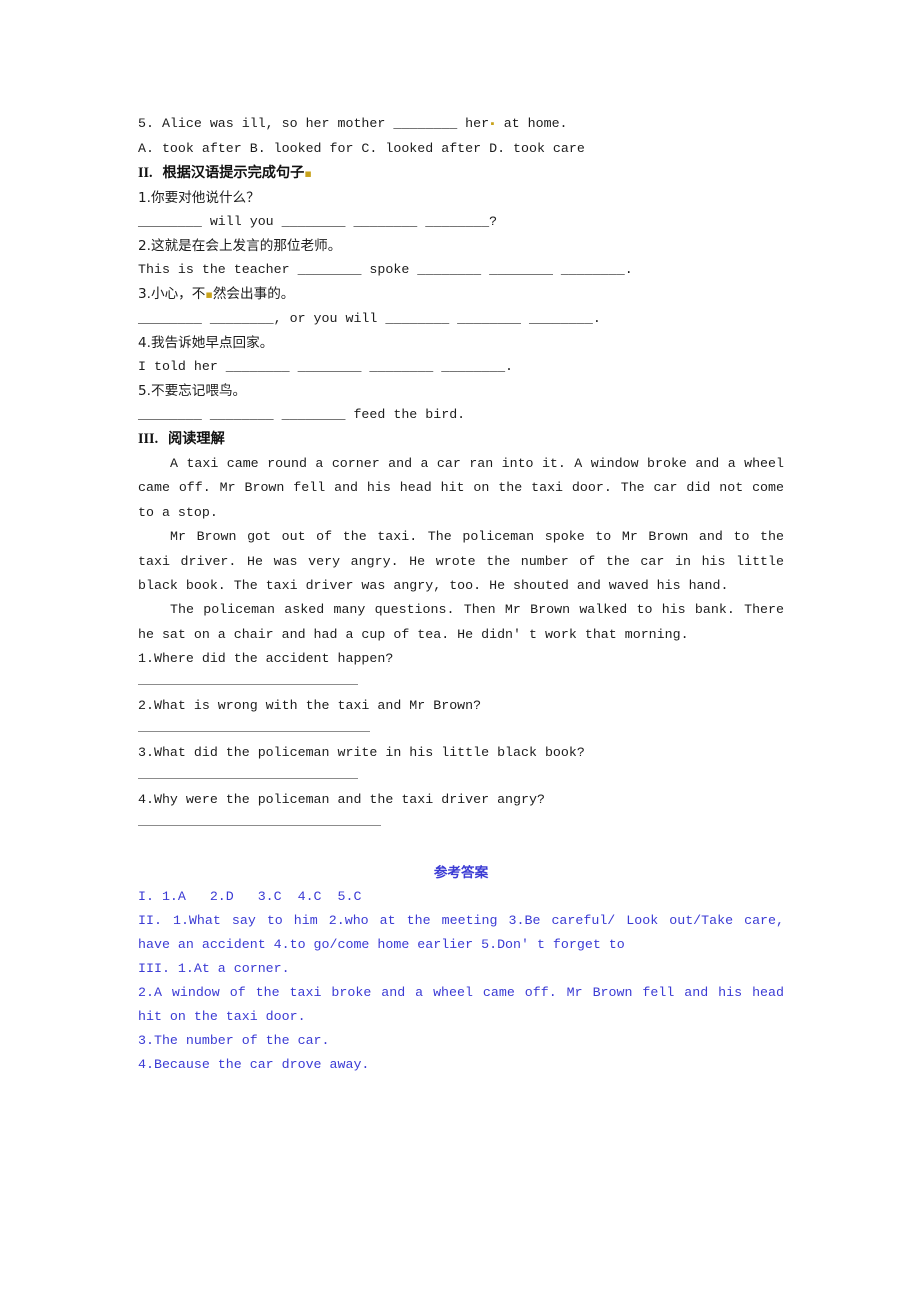 The height and width of the screenshot is (1302, 920). I want to click on answer-key-line-1: I. 1.A 2.D 3.C 4.C 5.C, so click(250, 897).